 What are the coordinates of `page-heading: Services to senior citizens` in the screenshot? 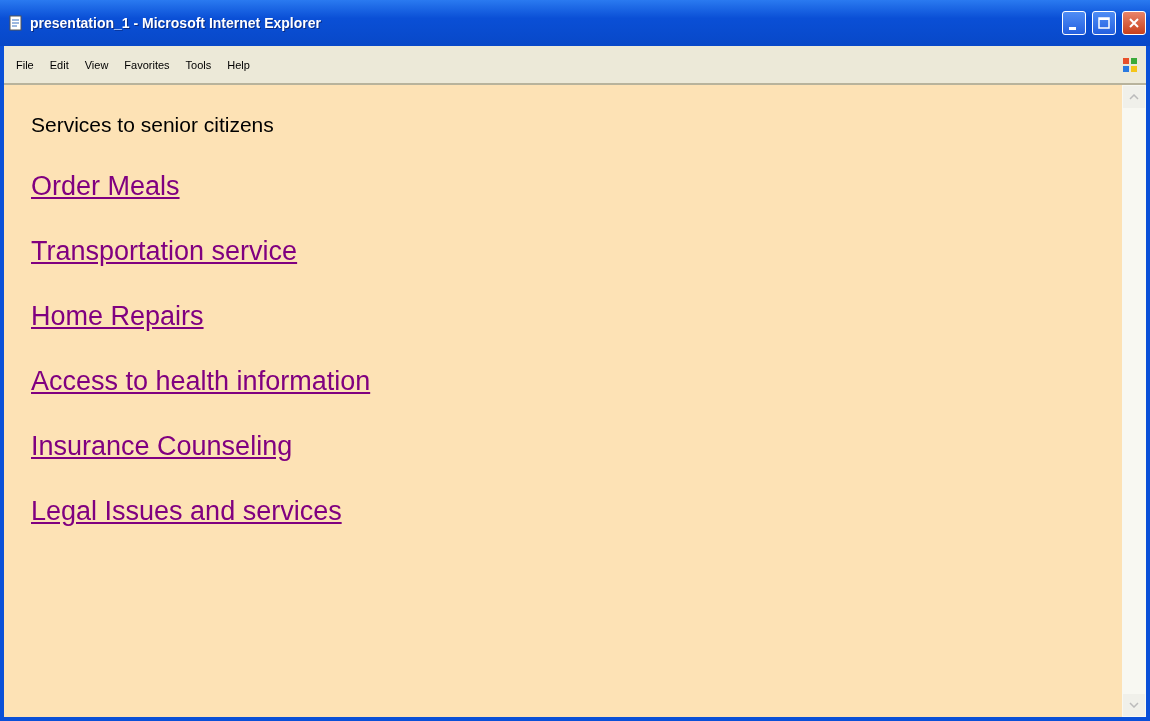 It's located at (153, 125).